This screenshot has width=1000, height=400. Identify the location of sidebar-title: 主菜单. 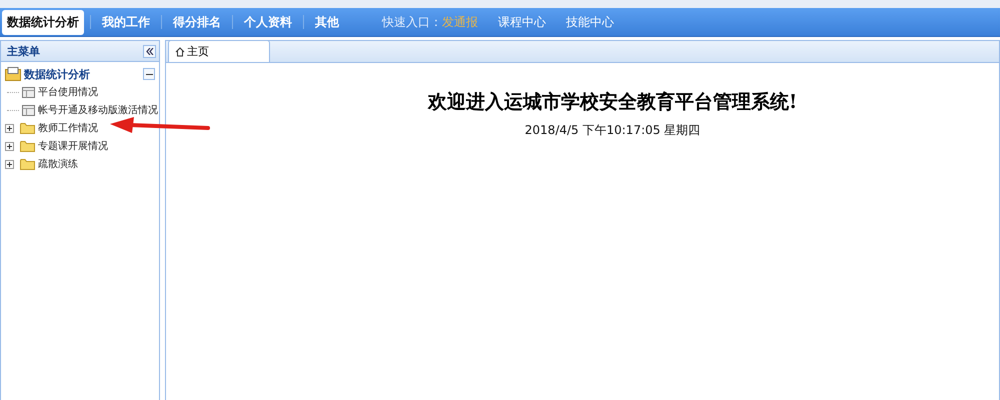
(23, 51).